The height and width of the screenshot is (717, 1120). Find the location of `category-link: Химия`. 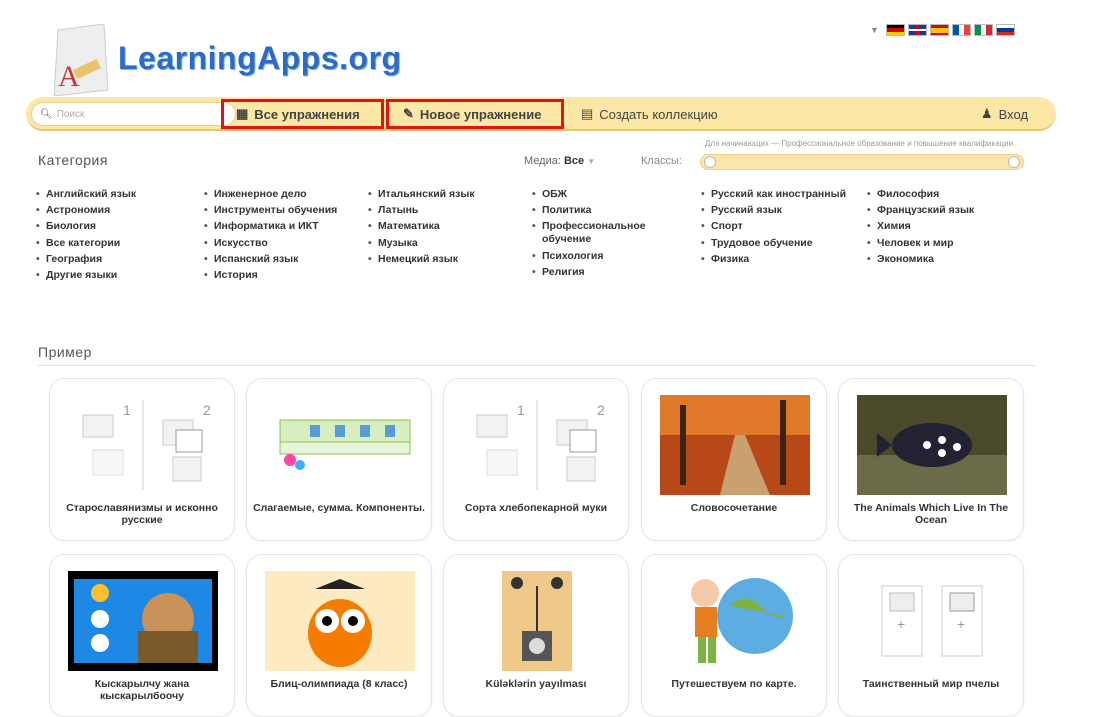

category-link: Химия is located at coordinates (945, 226).